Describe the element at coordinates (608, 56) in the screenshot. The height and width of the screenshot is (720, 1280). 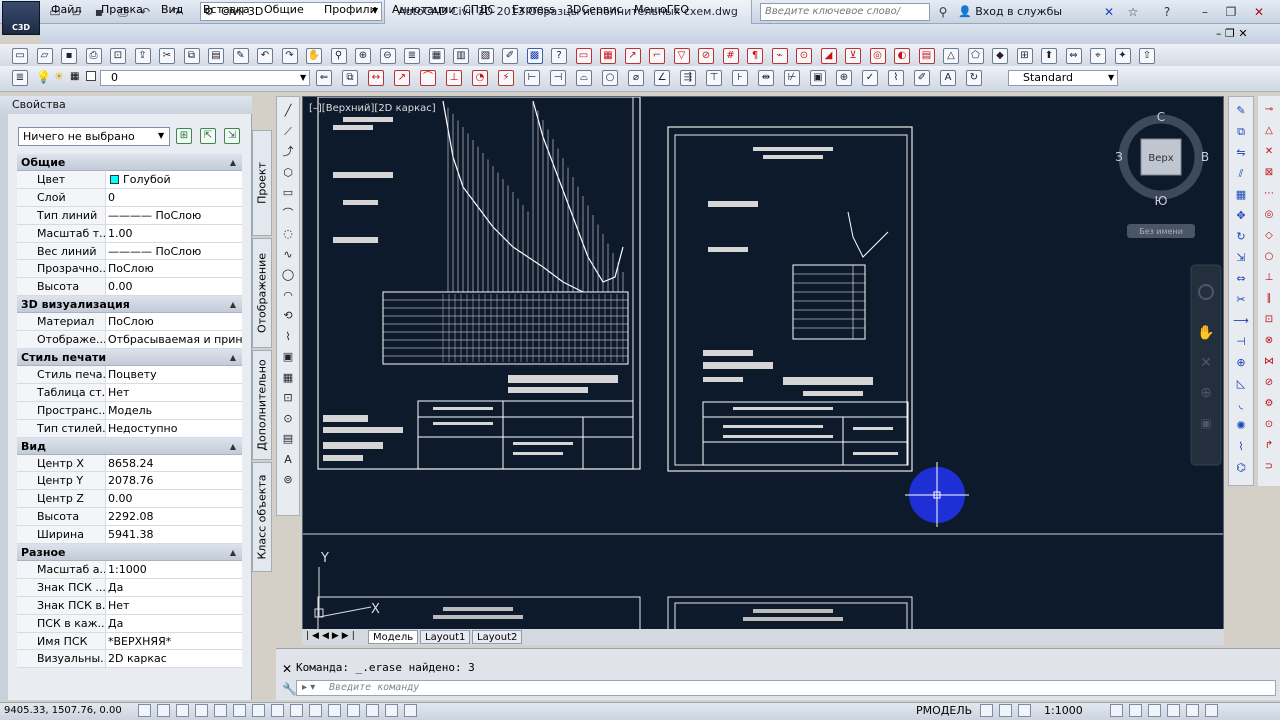
I see `spds-stamp-icon: ▦` at that location.